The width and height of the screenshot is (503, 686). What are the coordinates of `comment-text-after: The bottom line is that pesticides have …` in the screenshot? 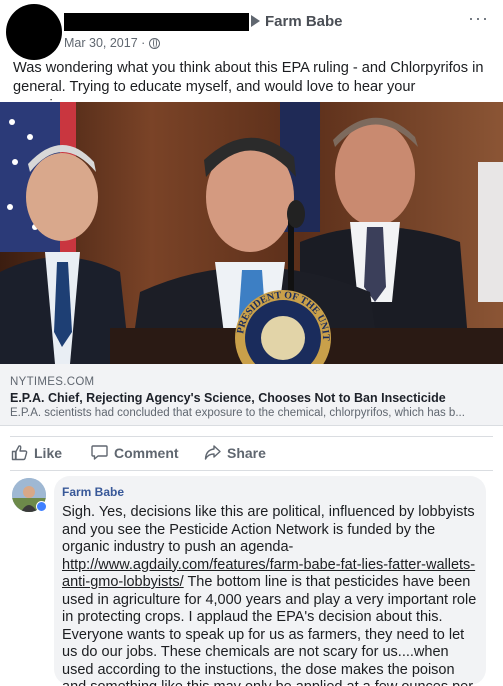 It's located at (269, 630).